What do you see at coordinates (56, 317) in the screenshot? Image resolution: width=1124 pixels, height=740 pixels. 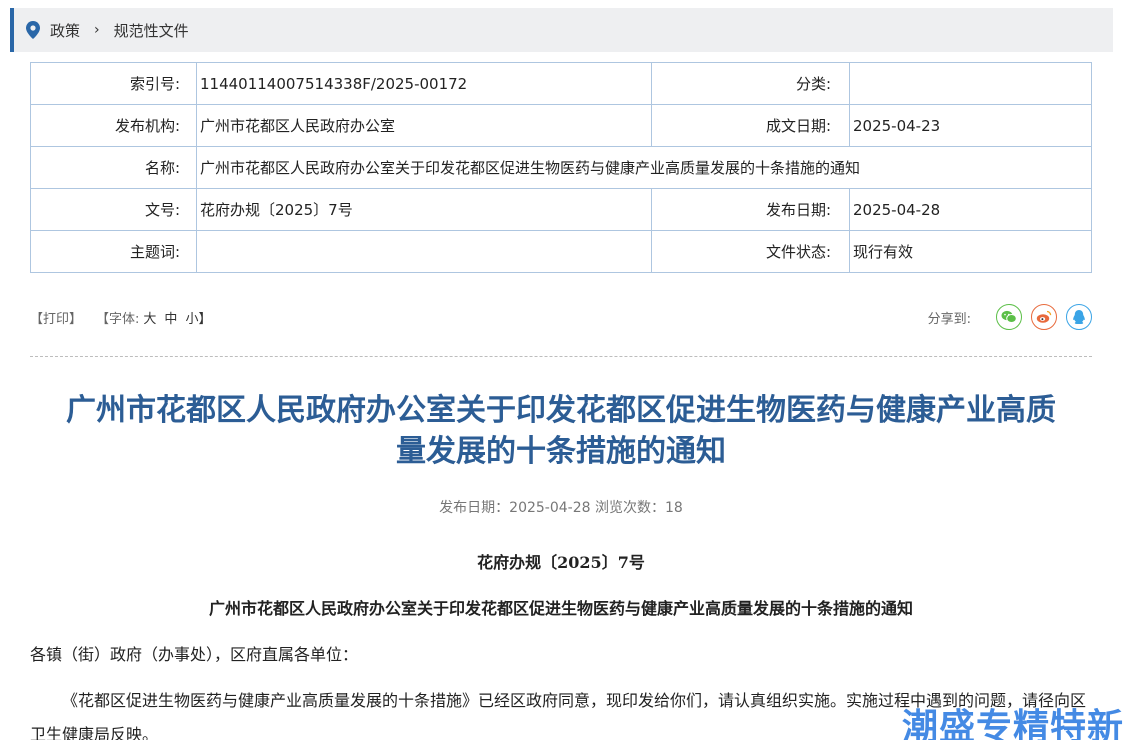 I see `print-button: 【打印】` at bounding box center [56, 317].